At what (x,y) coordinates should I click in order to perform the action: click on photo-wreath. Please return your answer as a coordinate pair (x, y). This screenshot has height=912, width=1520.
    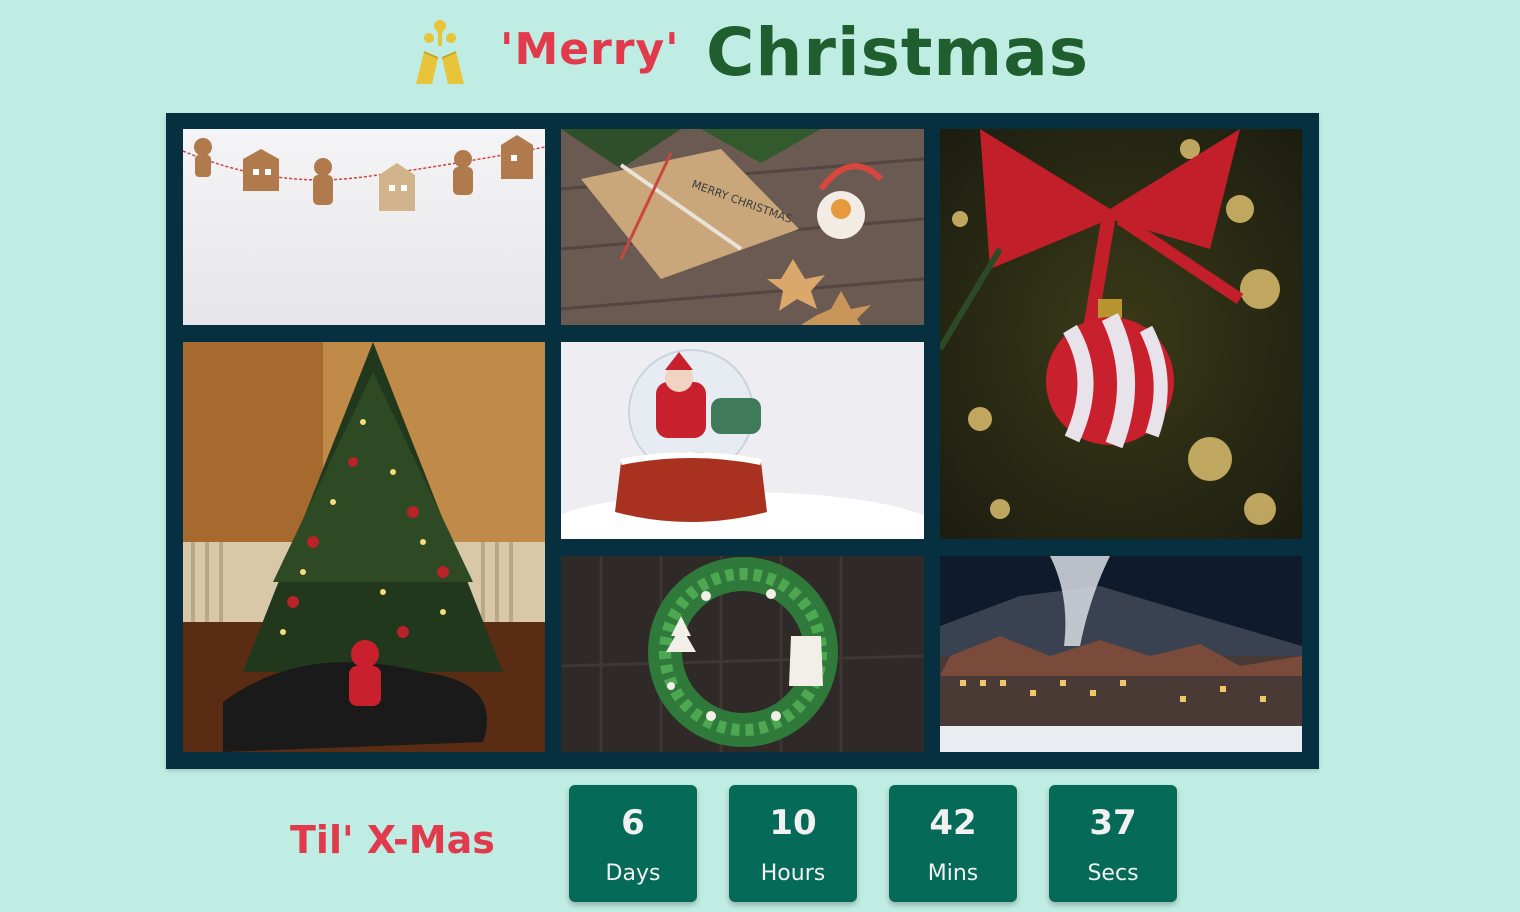
    Looking at the image, I should click on (742, 654).